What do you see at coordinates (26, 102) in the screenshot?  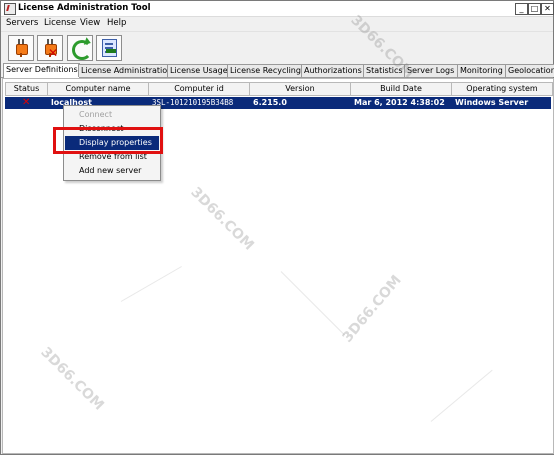 I see `status-error-icon: ✕` at bounding box center [26, 102].